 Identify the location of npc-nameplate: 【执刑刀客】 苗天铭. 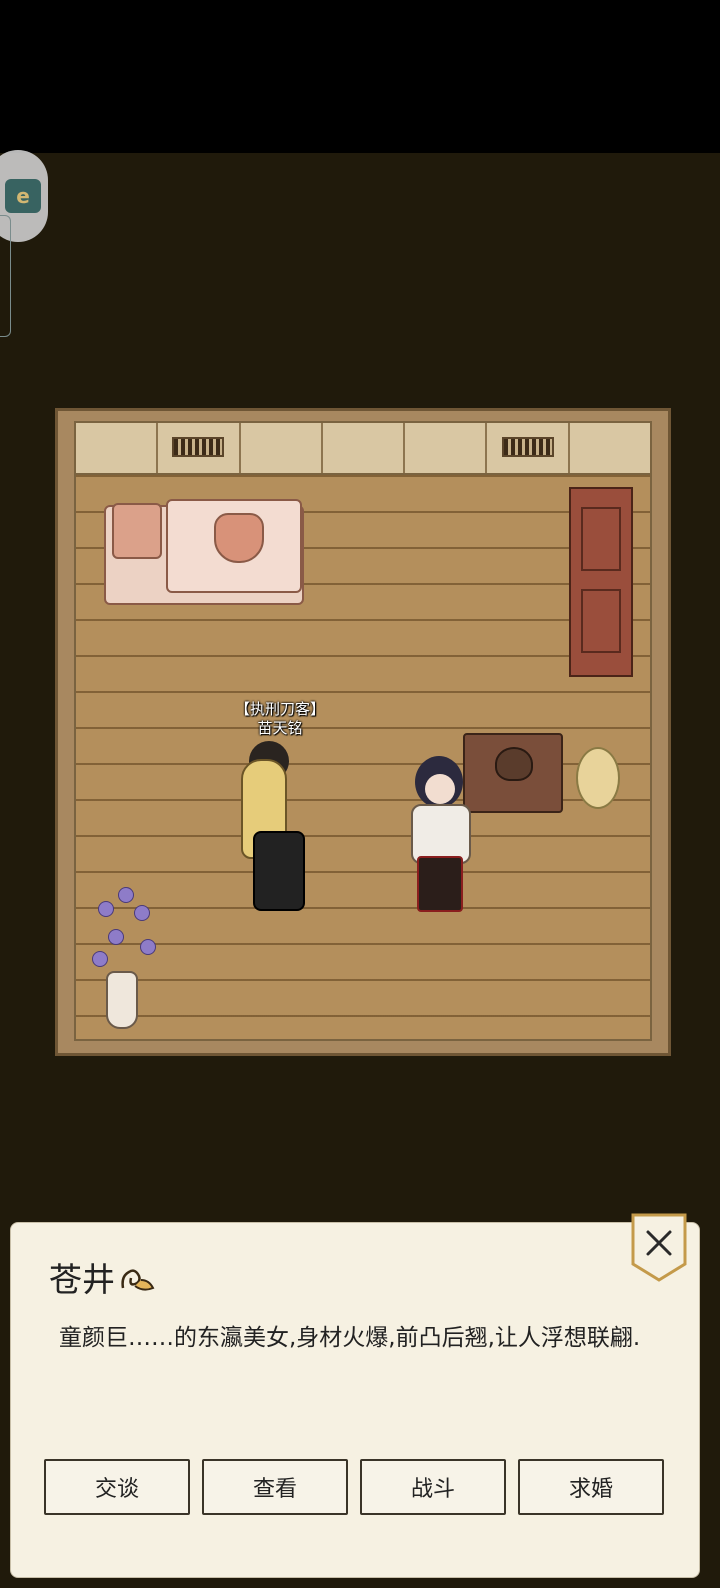
(280, 719).